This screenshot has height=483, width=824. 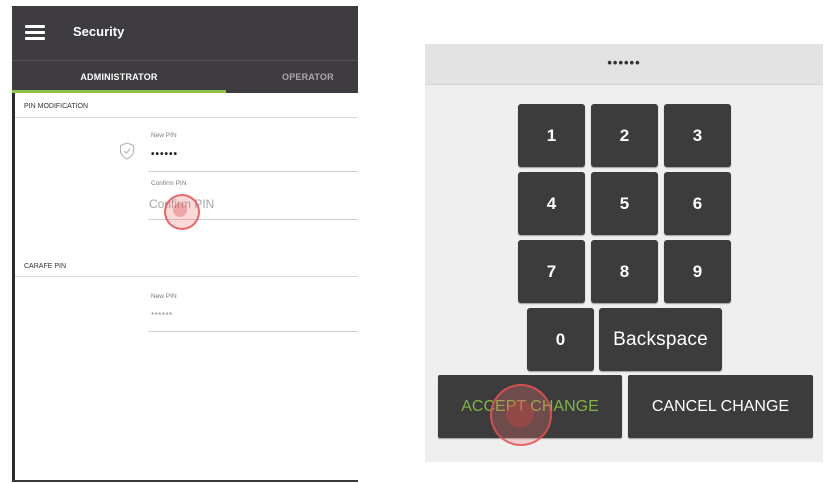 What do you see at coordinates (551, 271) in the screenshot?
I see `key-7: 7` at bounding box center [551, 271].